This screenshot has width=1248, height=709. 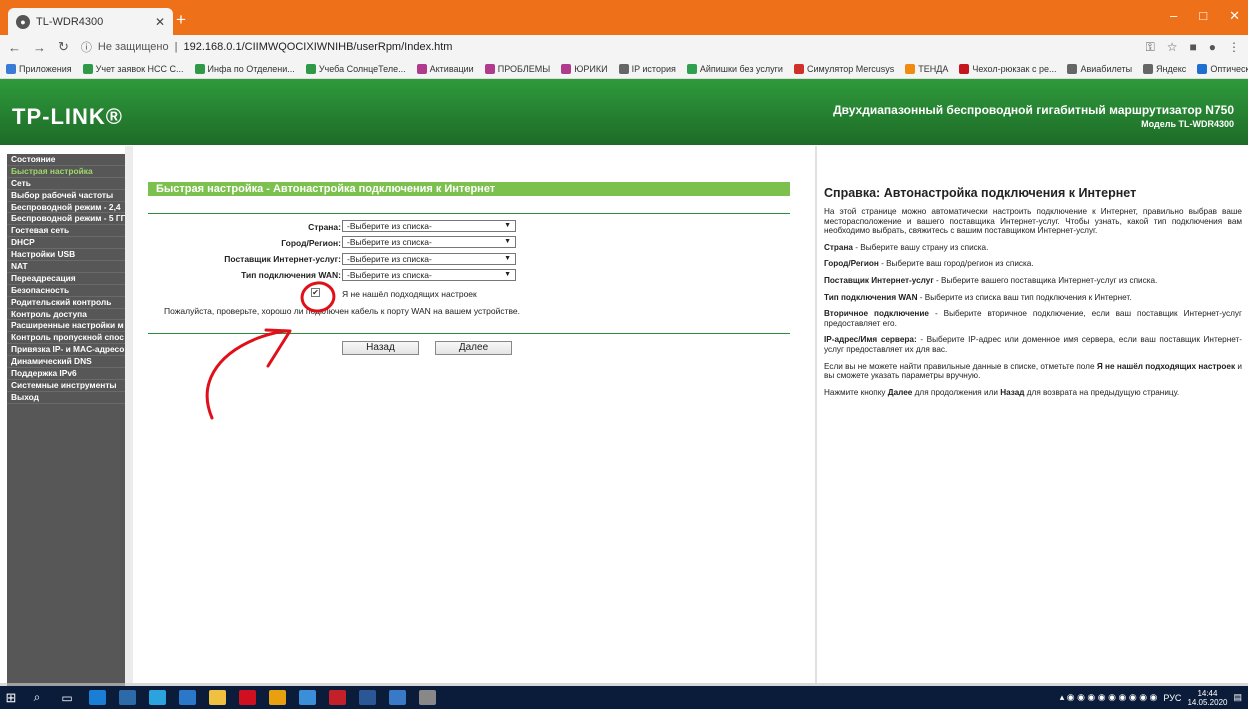 What do you see at coordinates (66, 160) in the screenshot?
I see `sidebar-item: Состояние` at bounding box center [66, 160].